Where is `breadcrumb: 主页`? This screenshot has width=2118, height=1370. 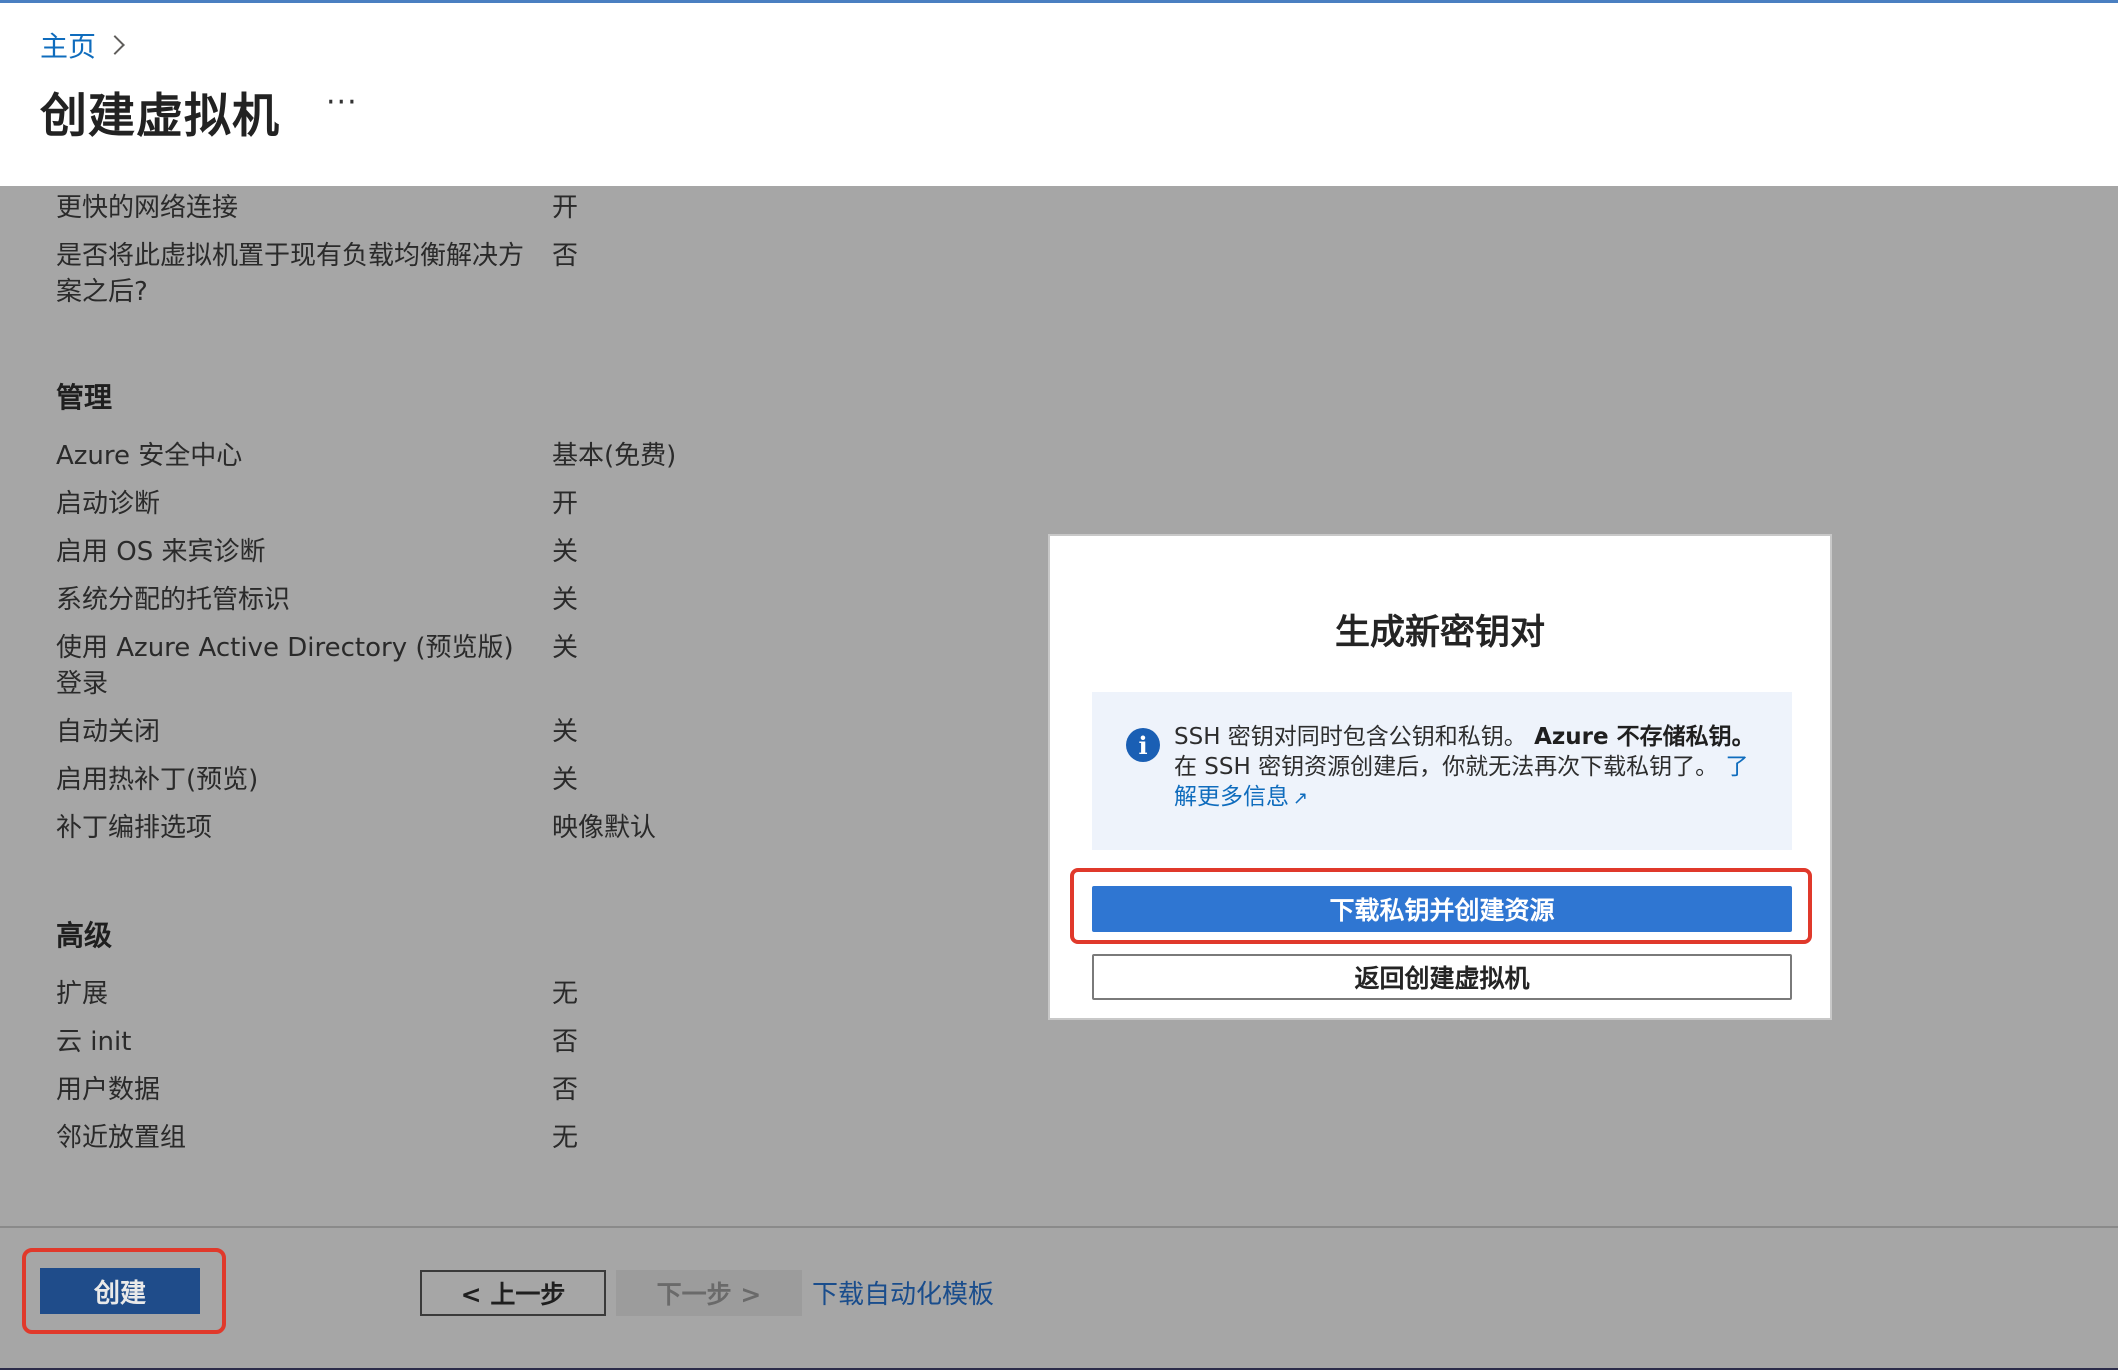 breadcrumb: 主页 is located at coordinates (82, 45).